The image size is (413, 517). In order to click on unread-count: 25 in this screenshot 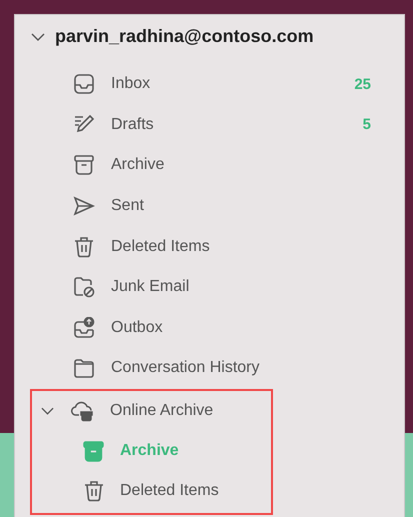, I will do `click(362, 84)`.